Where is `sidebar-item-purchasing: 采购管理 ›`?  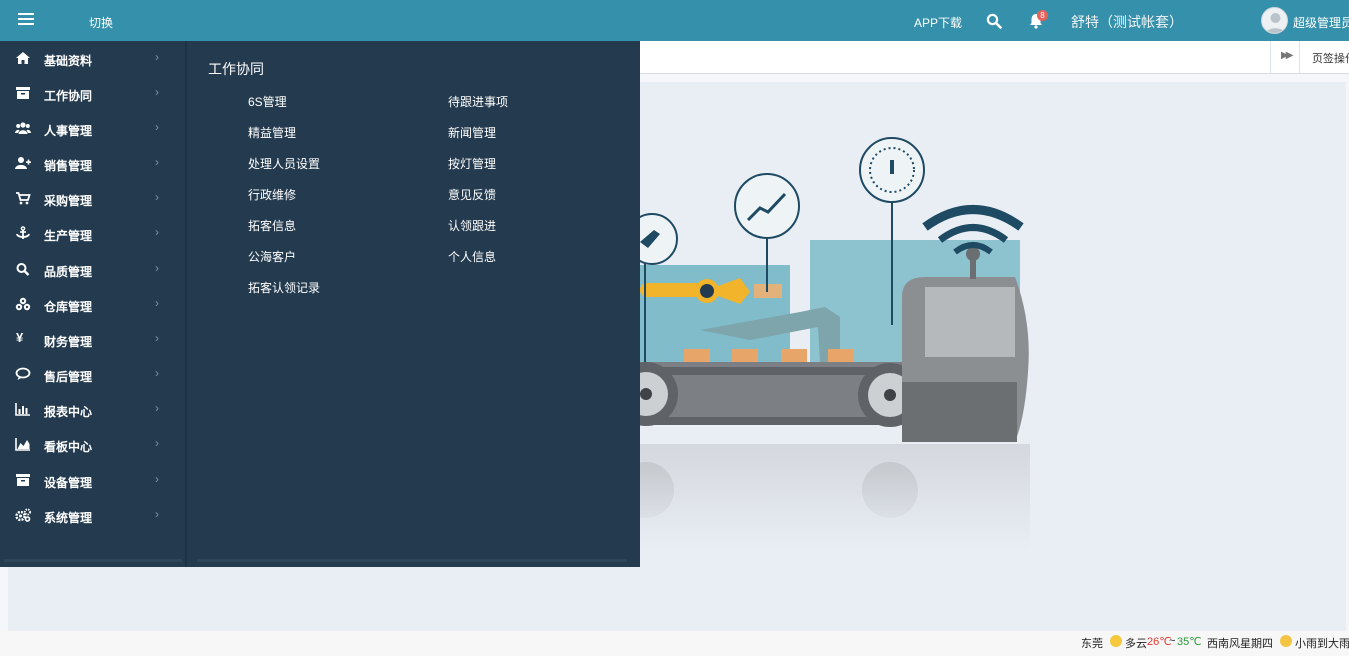
sidebar-item-purchasing: 采购管理 › is located at coordinates (92, 198).